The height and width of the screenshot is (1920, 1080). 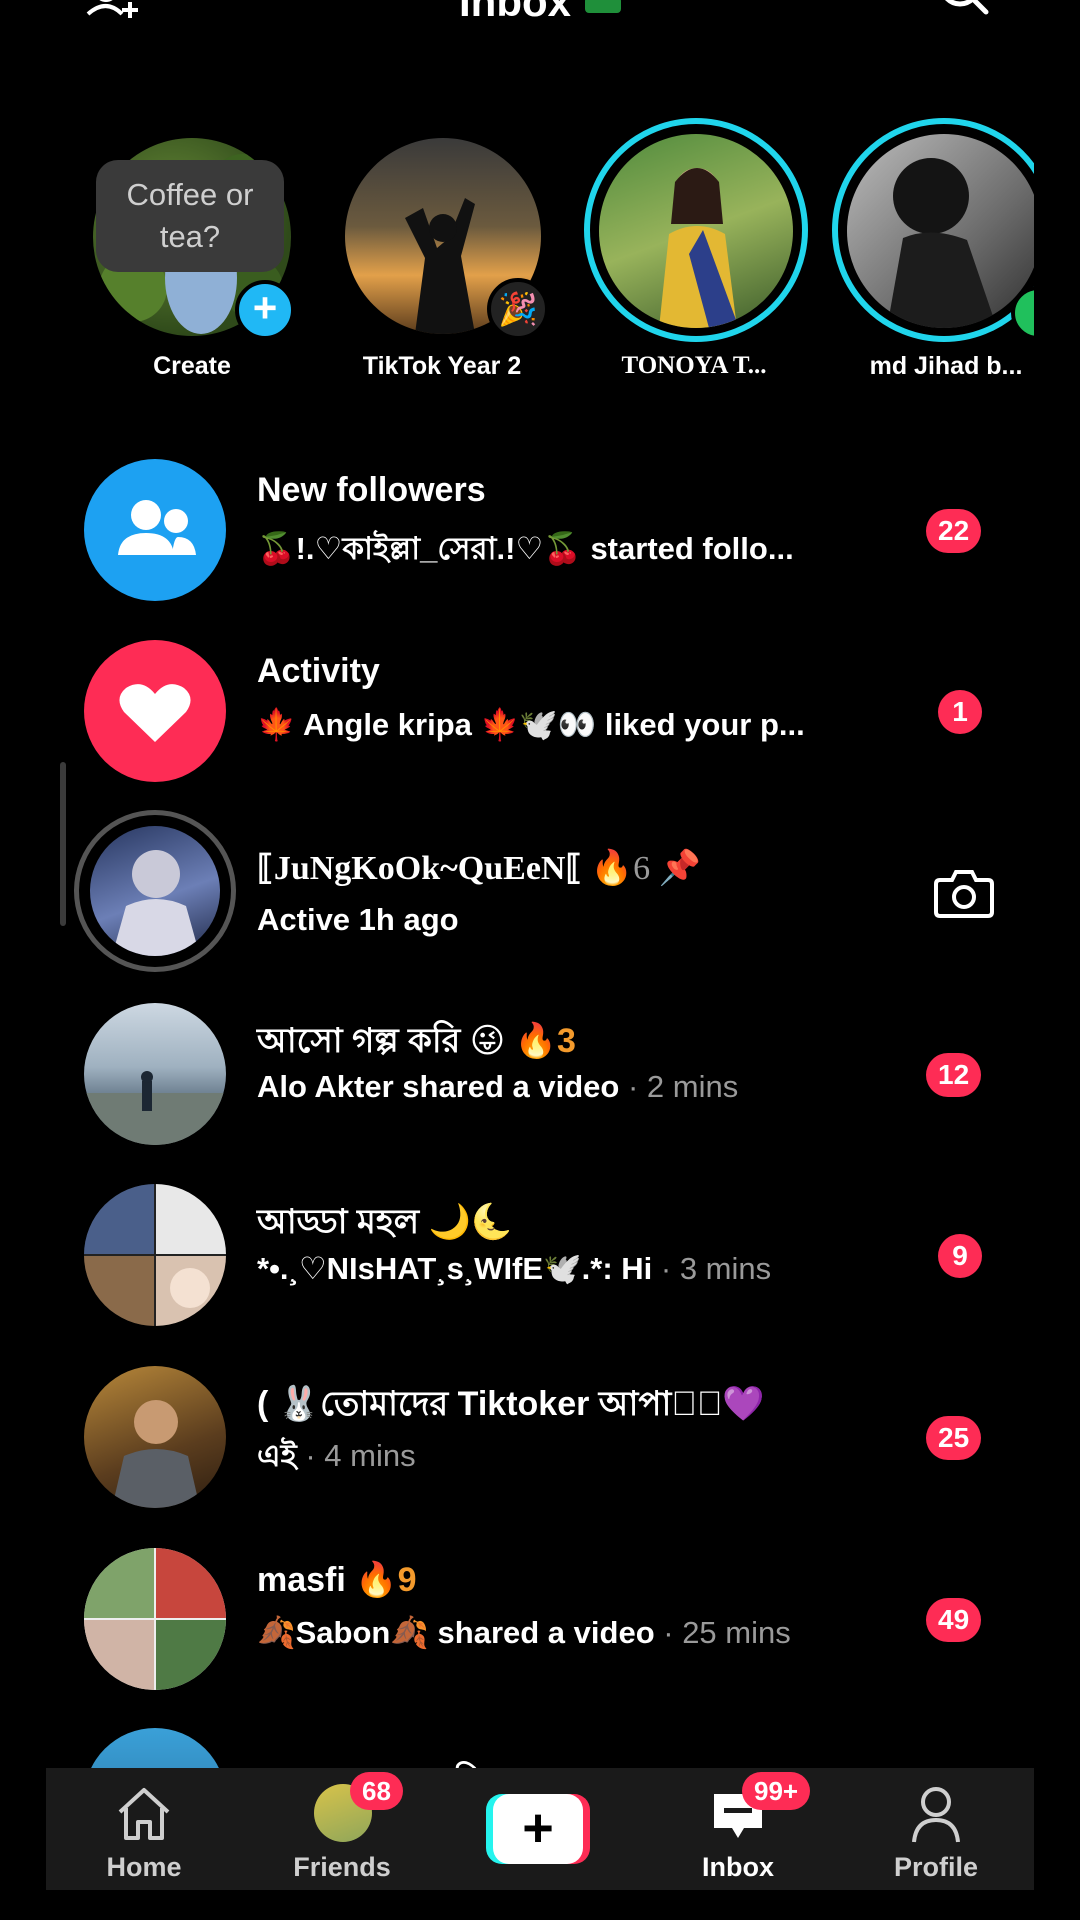 I want to click on nav-profile: Profile, so click(x=936, y=1829).